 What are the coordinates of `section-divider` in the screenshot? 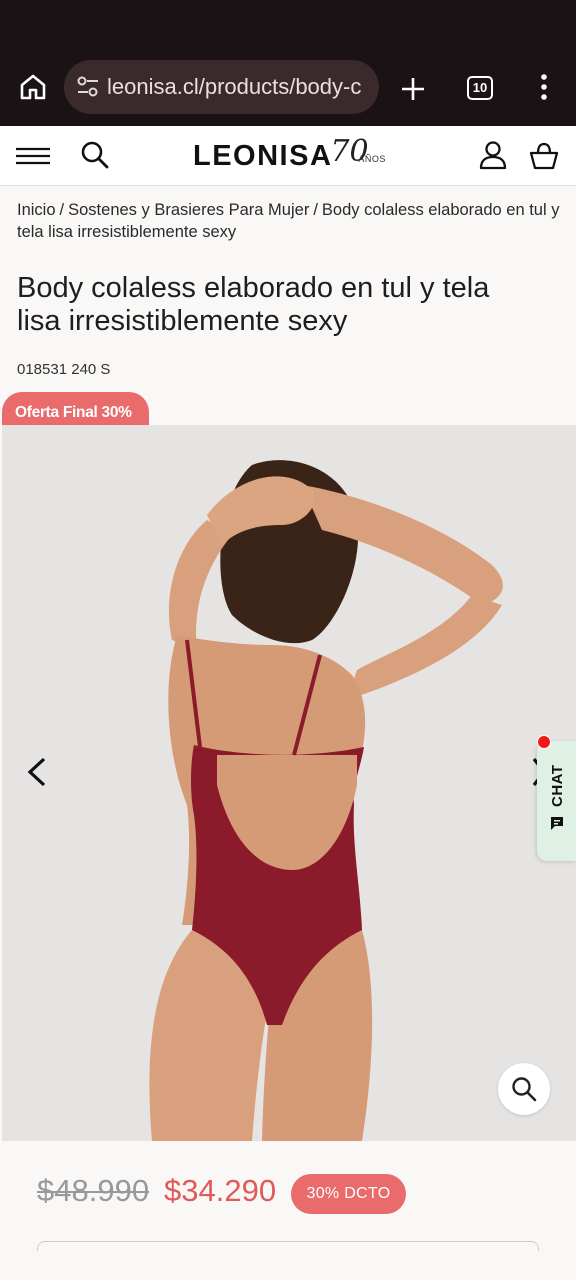 It's located at (288, 1246).